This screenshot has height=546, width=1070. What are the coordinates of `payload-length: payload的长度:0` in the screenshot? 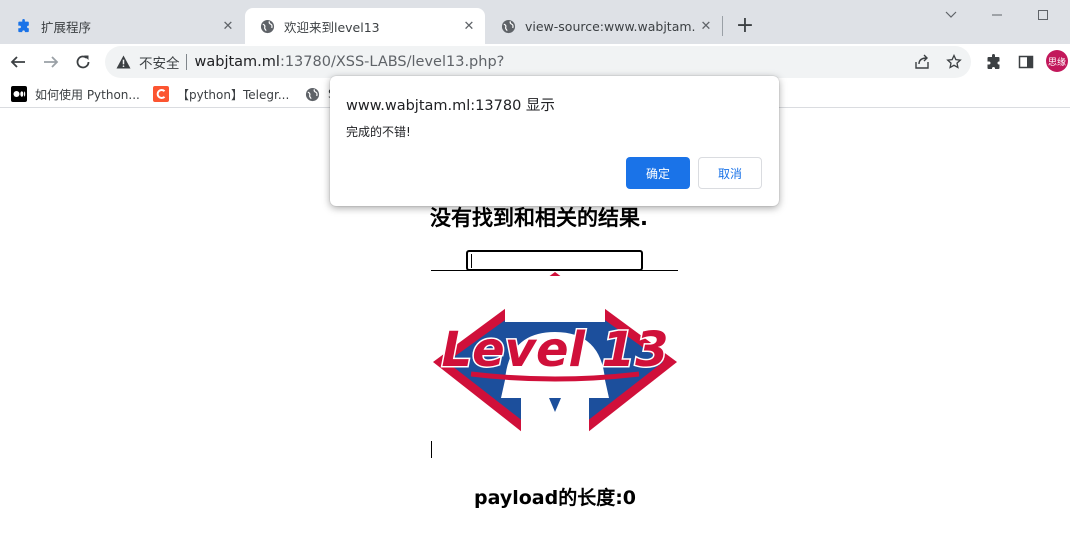 It's located at (555, 498).